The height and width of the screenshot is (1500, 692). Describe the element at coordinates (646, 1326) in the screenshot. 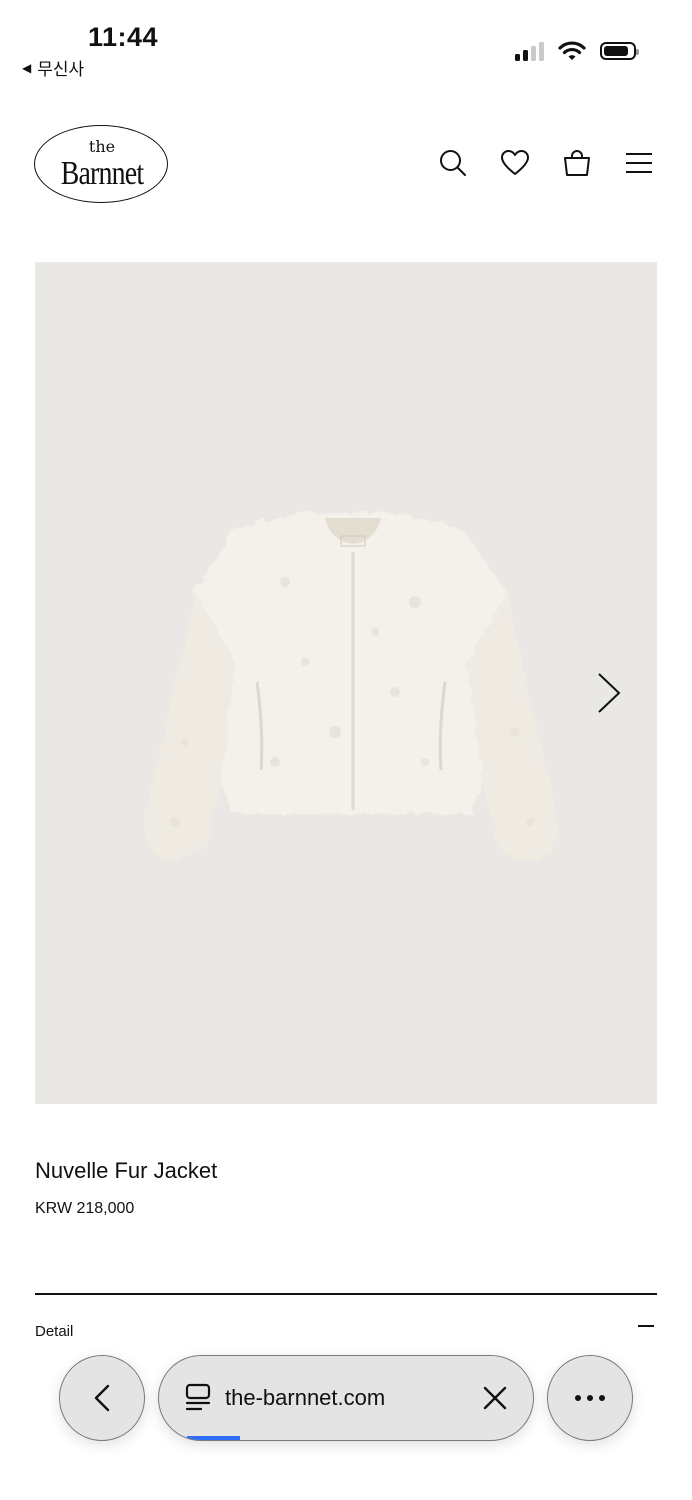

I see `collapse-minus-icon` at that location.